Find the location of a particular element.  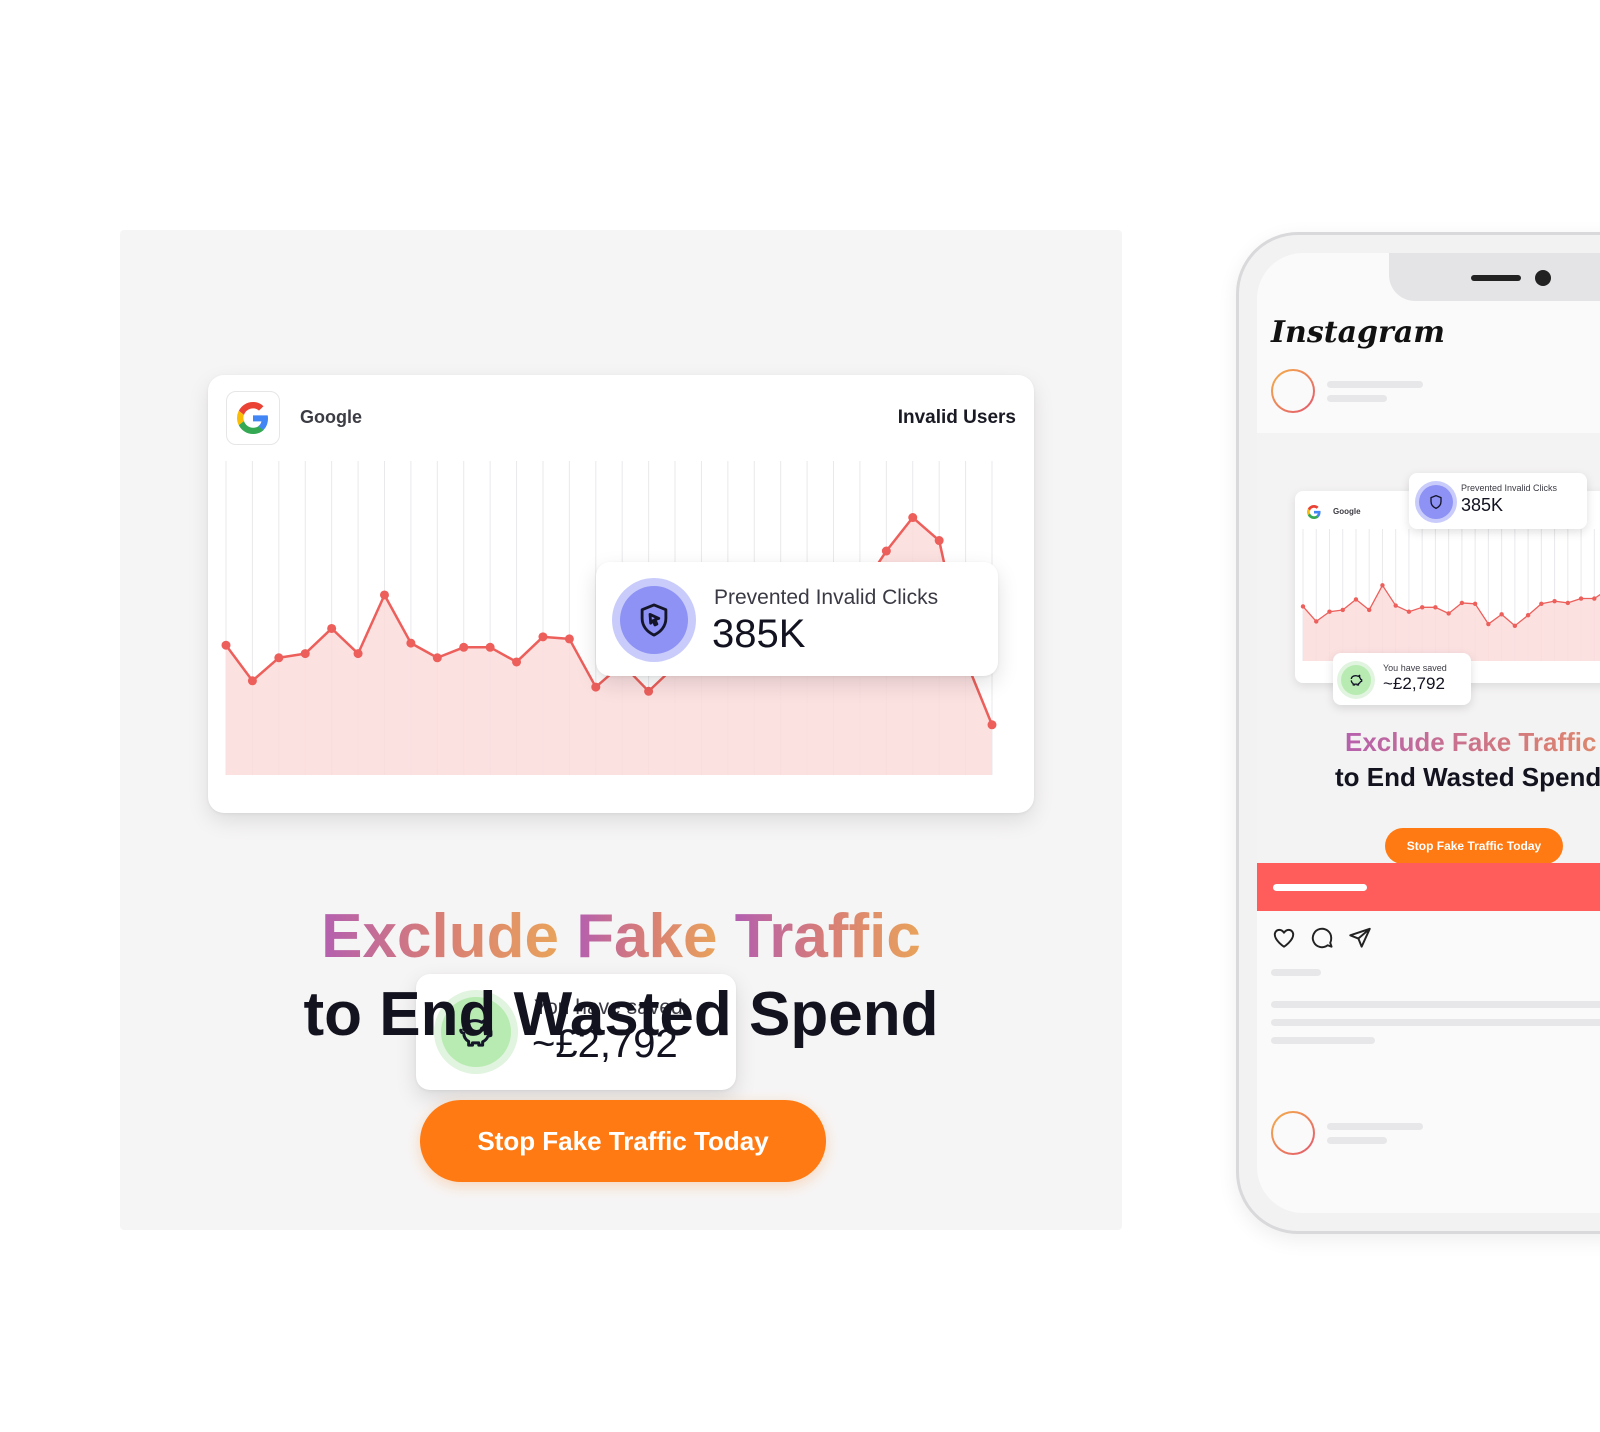

mini-stat-title: Prevented Invalid Clicks is located at coordinates (1509, 488).